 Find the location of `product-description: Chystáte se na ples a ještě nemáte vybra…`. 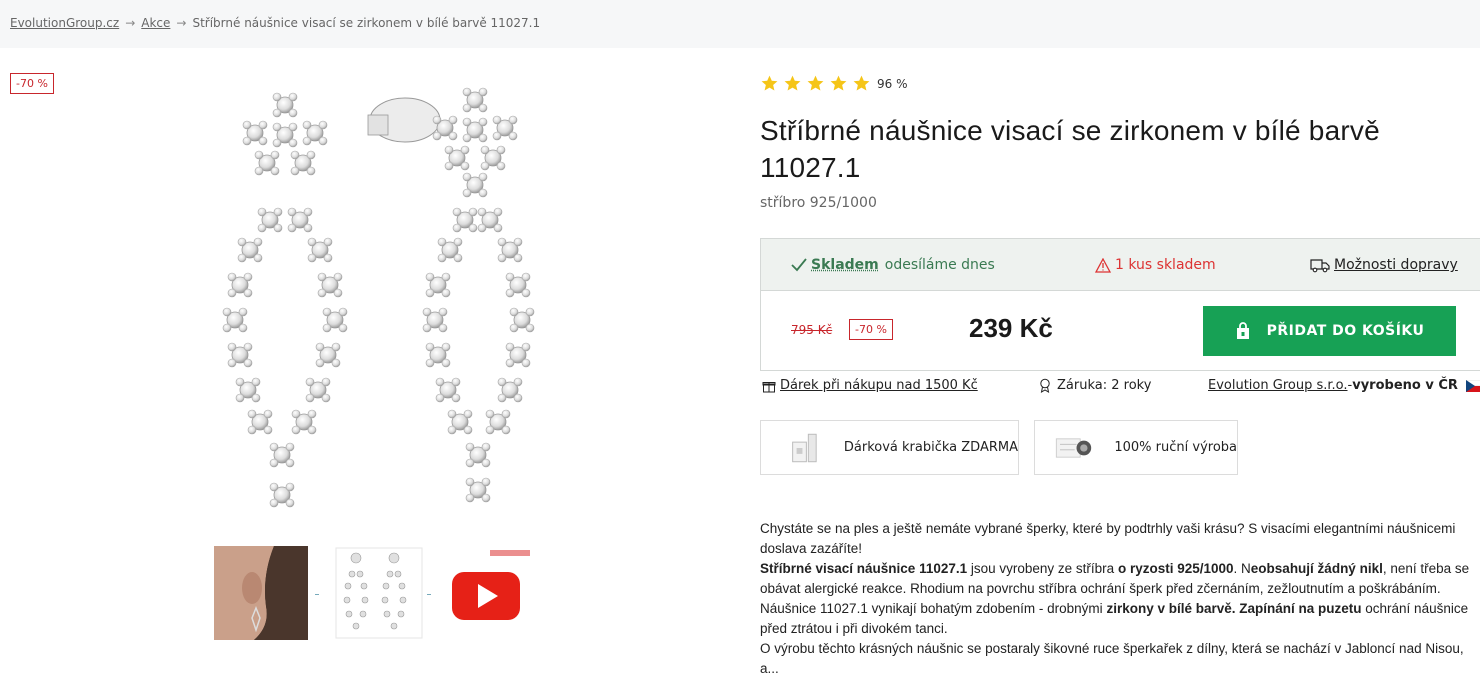

product-description: Chystáte se na ples a ještě nemáte vybra… is located at coordinates (1120, 599).